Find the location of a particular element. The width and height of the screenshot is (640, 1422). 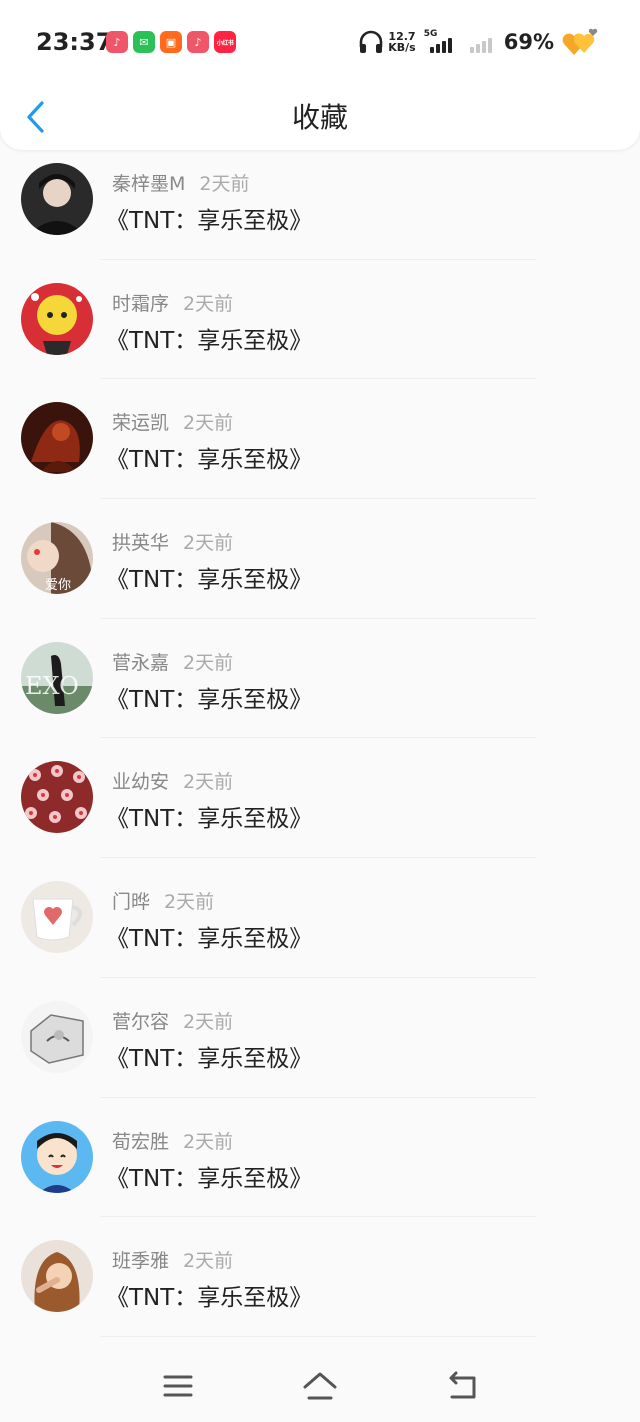

list-item: 班季雅 2天前 《TNT：享乐至极》 is located at coordinates (320, 1287).